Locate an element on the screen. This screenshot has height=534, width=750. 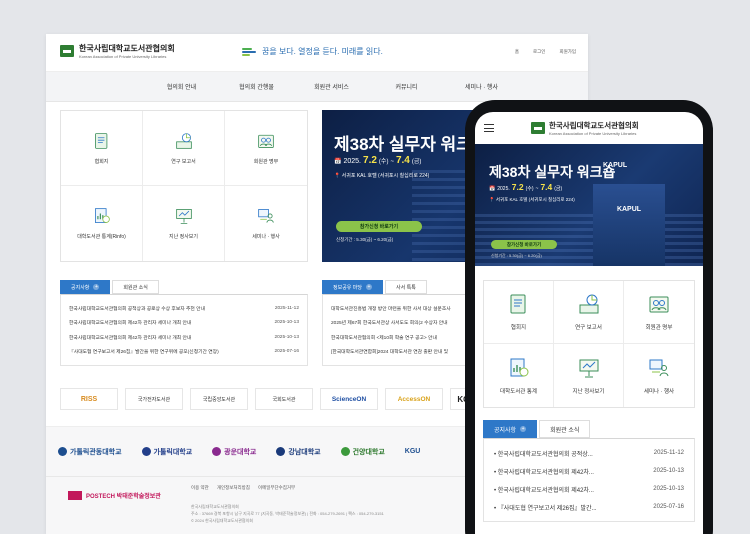
partner-assembly-library: 국회도서관 is located at coordinates (284, 399).